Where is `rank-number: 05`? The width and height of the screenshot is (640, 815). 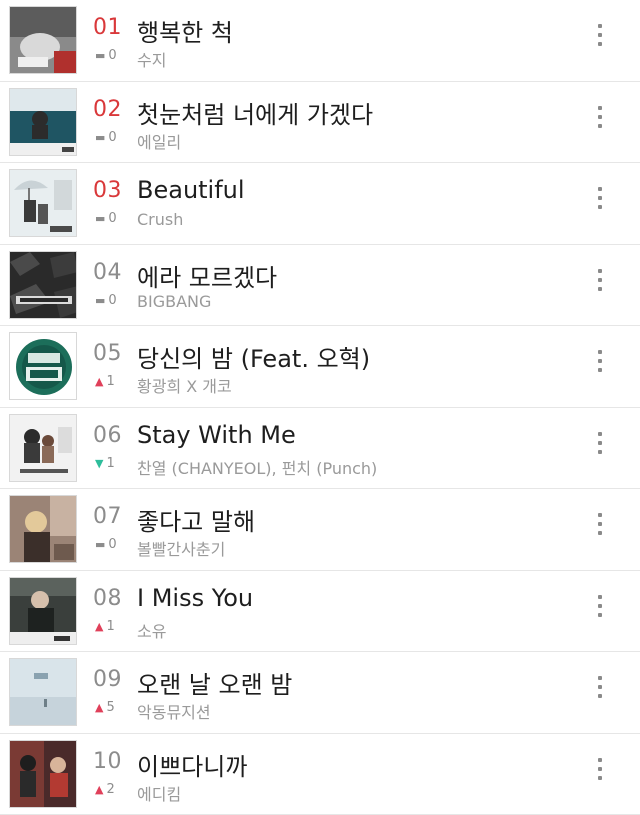
rank-number: 05 is located at coordinates (107, 353).